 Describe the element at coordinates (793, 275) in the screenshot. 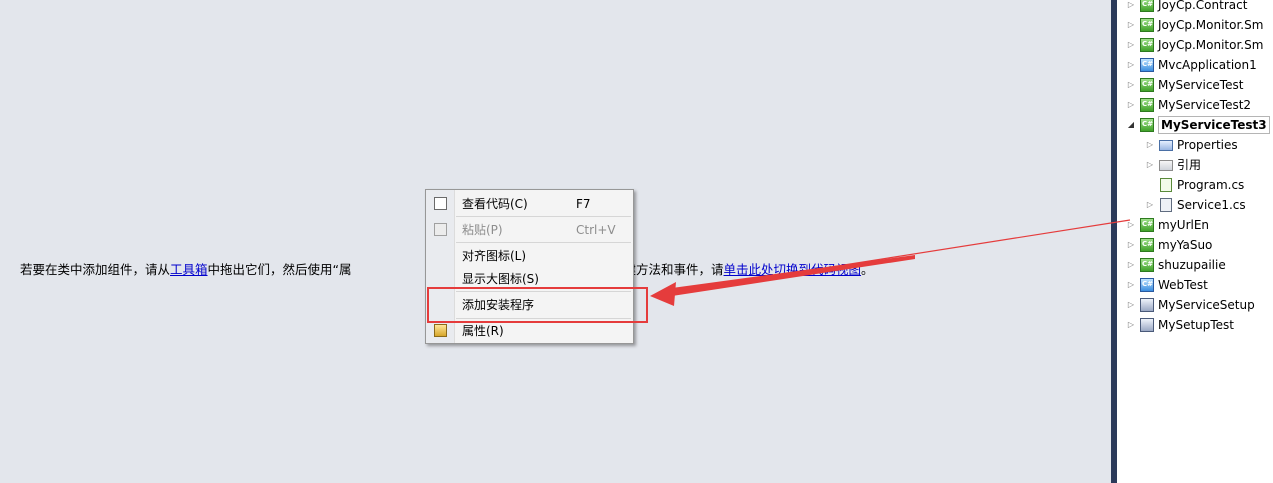

I see `annotation-arrow-shaft` at that location.